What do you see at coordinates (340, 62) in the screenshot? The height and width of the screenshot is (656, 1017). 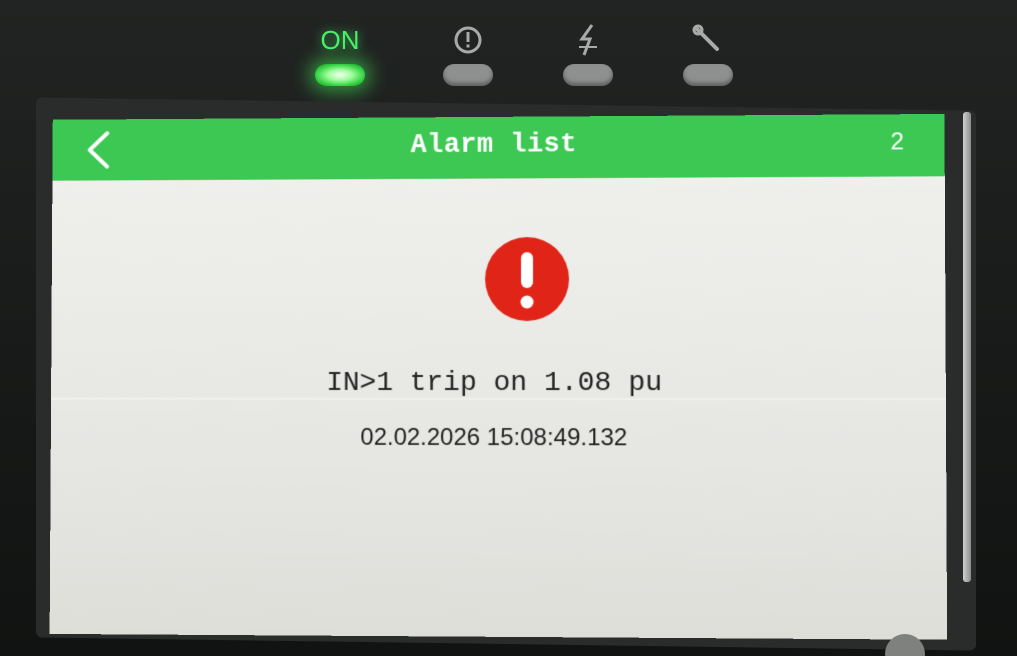 I see `led-on: ON` at bounding box center [340, 62].